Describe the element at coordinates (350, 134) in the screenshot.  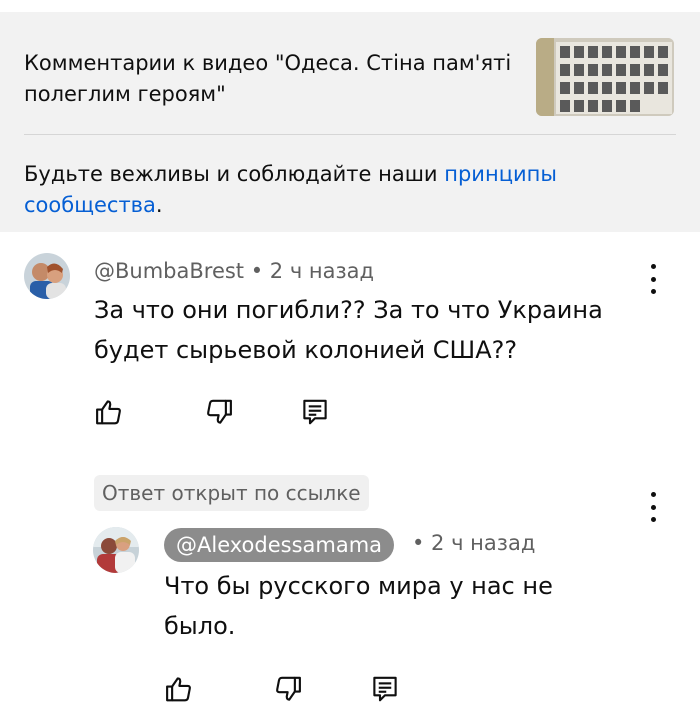
I see `header-divider` at that location.